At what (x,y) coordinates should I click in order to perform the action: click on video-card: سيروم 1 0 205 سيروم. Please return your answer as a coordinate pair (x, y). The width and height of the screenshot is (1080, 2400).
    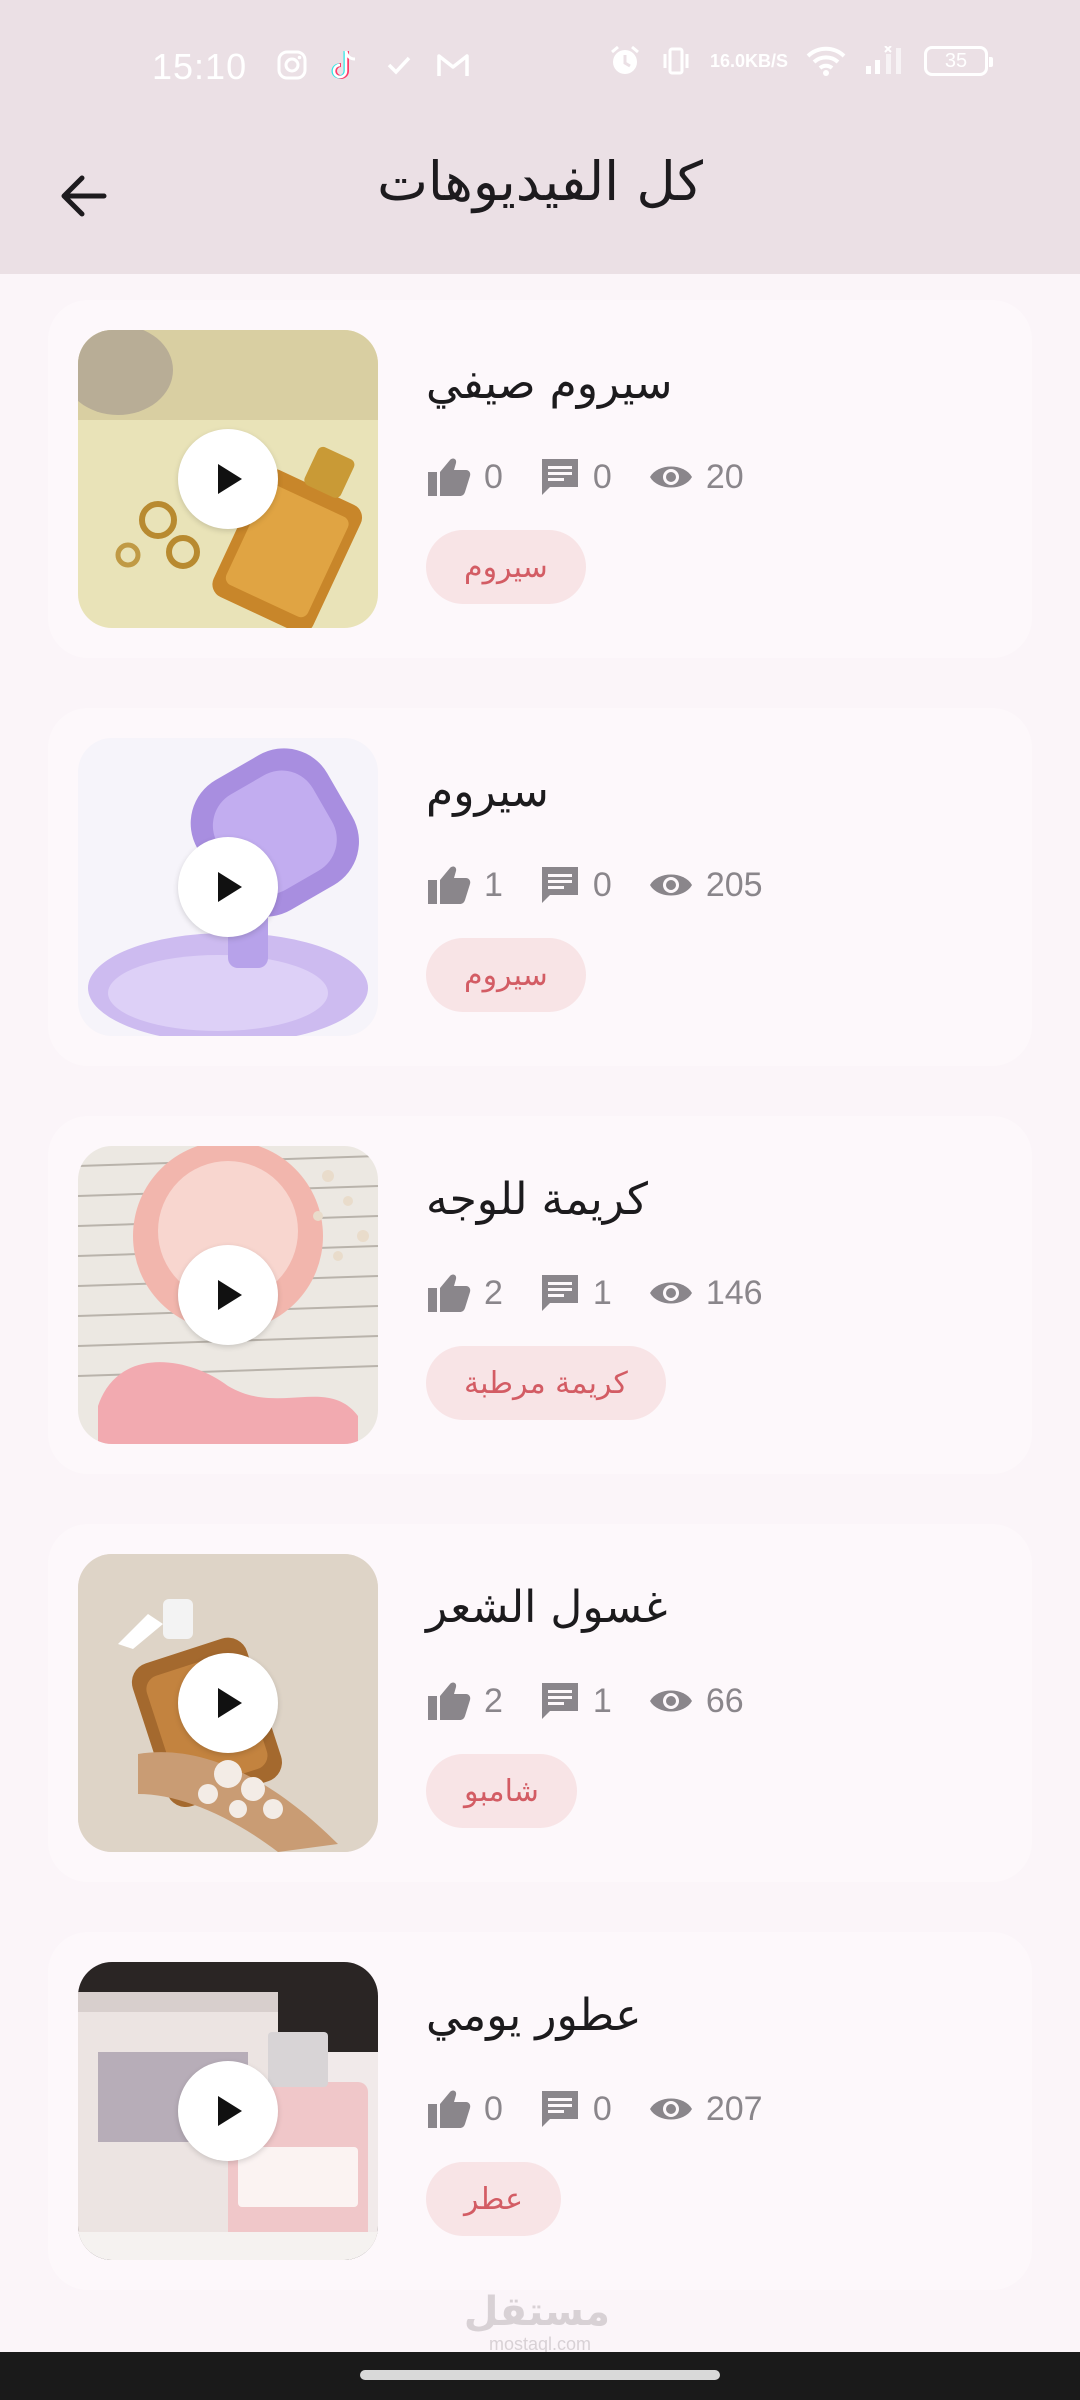
    Looking at the image, I should click on (540, 887).